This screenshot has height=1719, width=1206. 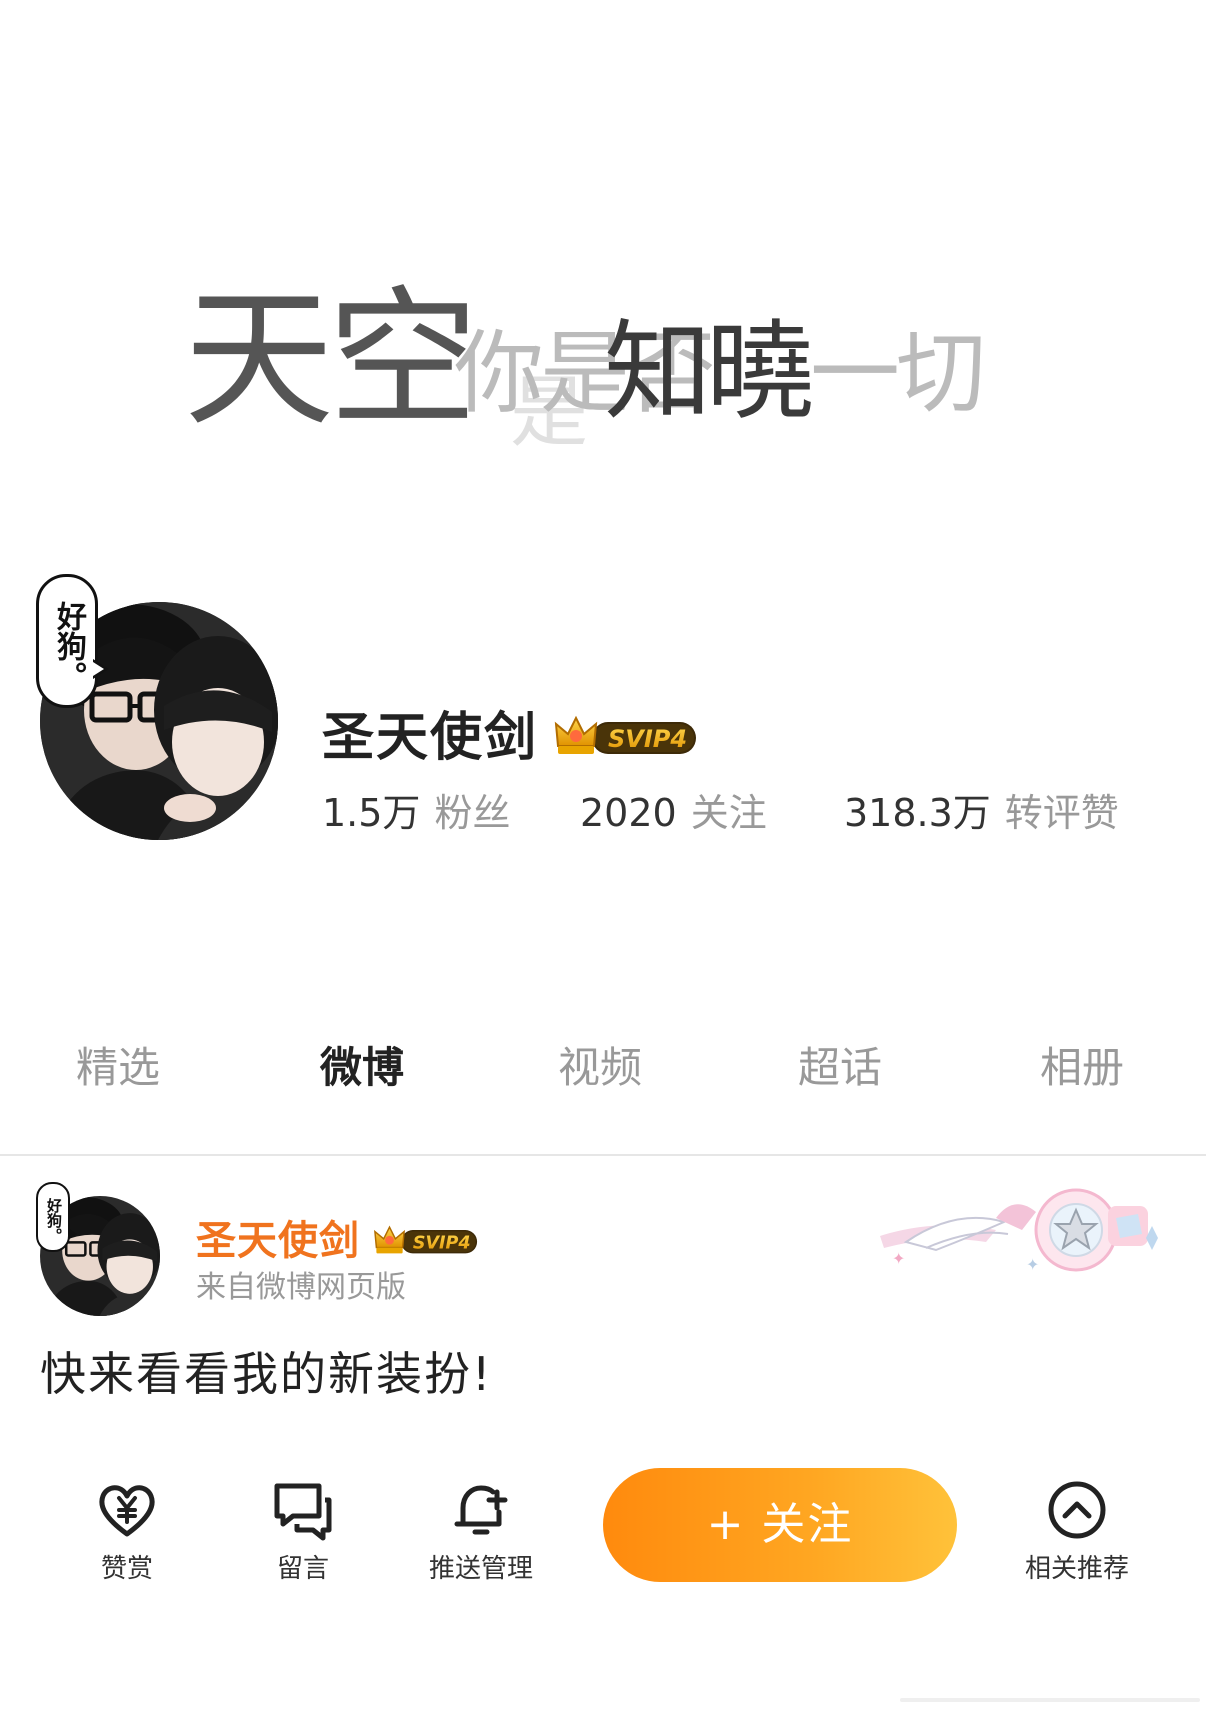 I want to click on stat-interactions-label: 转评赞, so click(x=1061, y=813).